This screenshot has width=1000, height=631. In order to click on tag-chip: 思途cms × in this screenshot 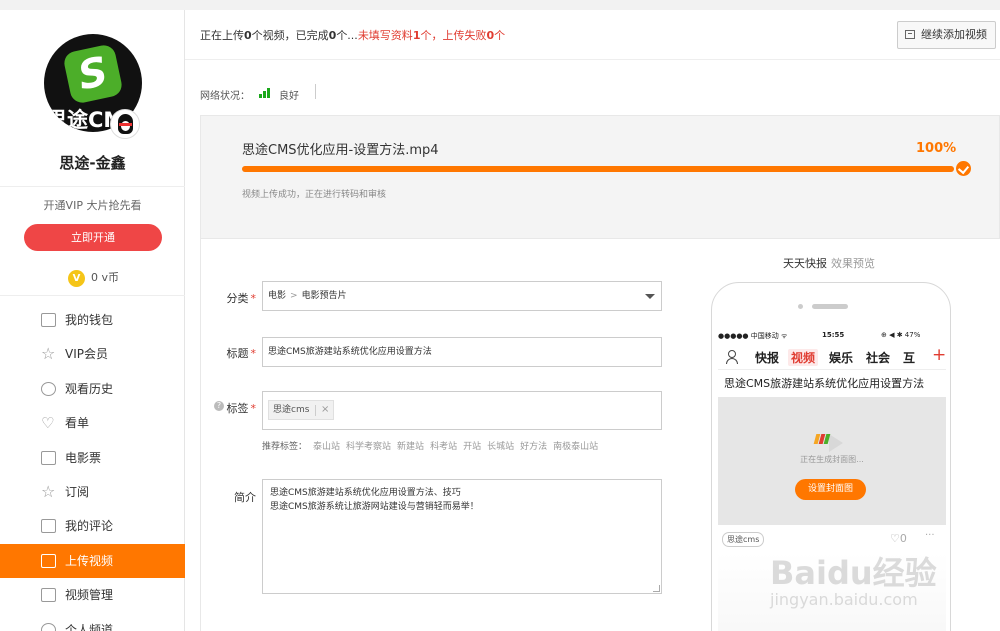, I will do `click(301, 410)`.